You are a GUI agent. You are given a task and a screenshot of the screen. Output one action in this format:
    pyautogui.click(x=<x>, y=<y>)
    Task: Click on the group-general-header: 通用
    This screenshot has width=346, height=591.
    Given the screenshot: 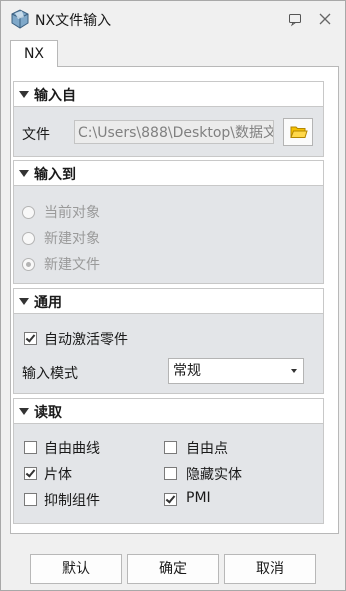 What is the action you would take?
    pyautogui.click(x=168, y=301)
    